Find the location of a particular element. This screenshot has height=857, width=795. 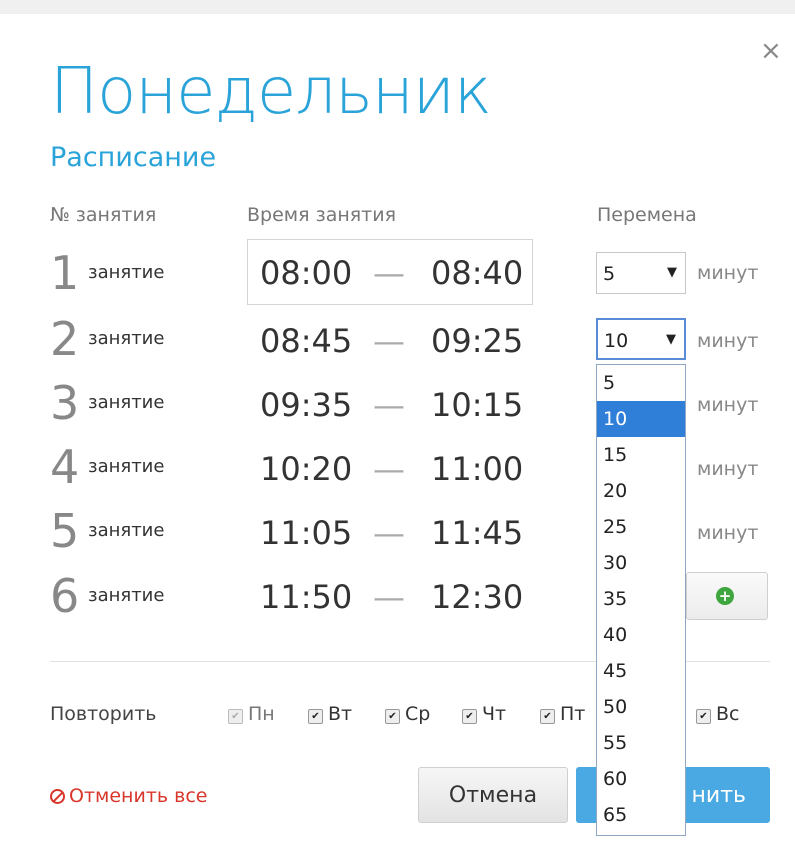

day-checkbox-thu: ✔ Чт is located at coordinates (484, 714).